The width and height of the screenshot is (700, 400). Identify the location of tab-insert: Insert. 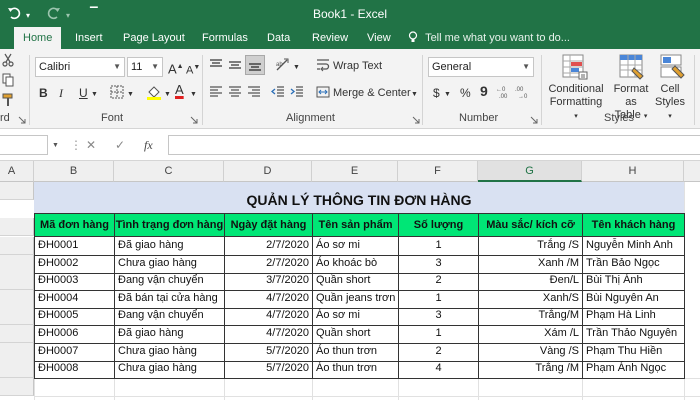
(89, 38).